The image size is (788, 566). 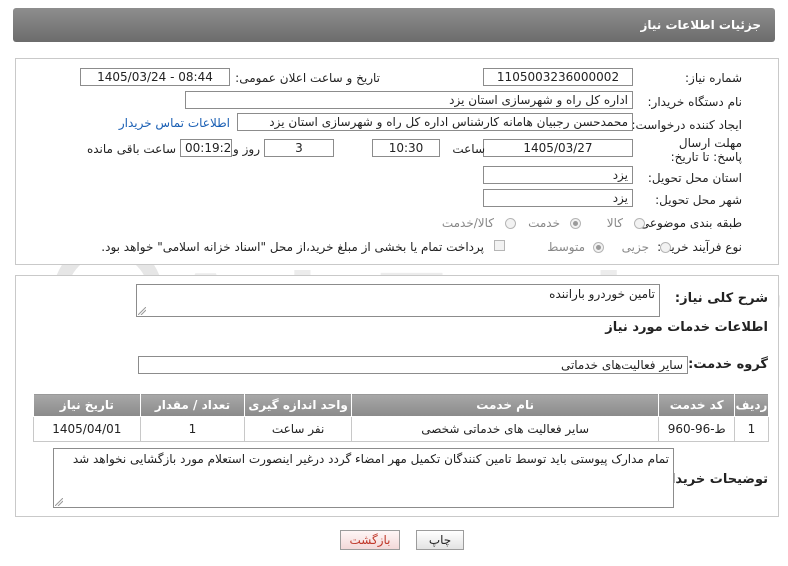 I want to click on summary-field: تامین خوردرو باراننده, so click(x=398, y=300).